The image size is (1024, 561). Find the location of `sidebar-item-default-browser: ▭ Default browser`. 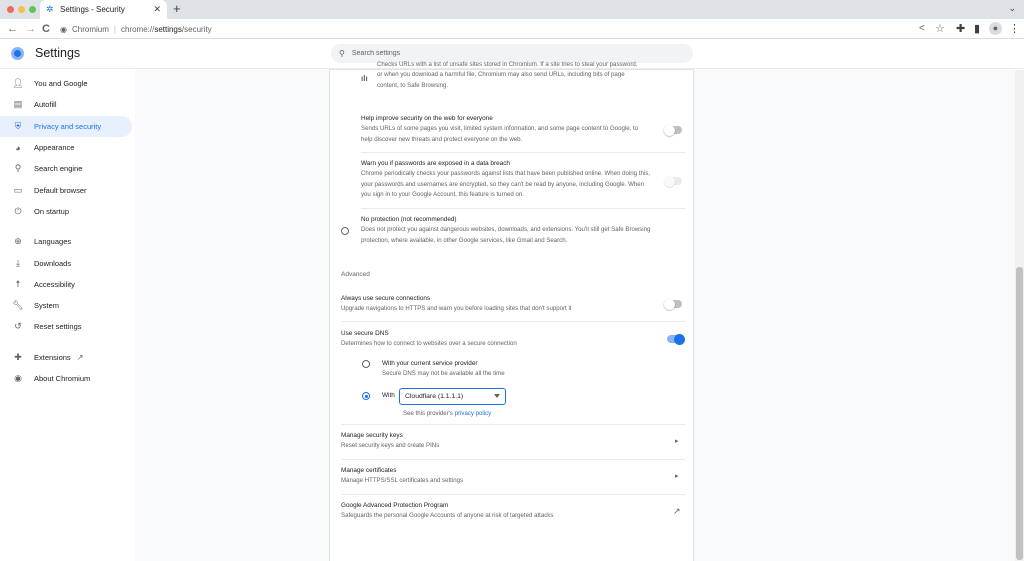

sidebar-item-default-browser: ▭ Default browser is located at coordinates (66, 189).